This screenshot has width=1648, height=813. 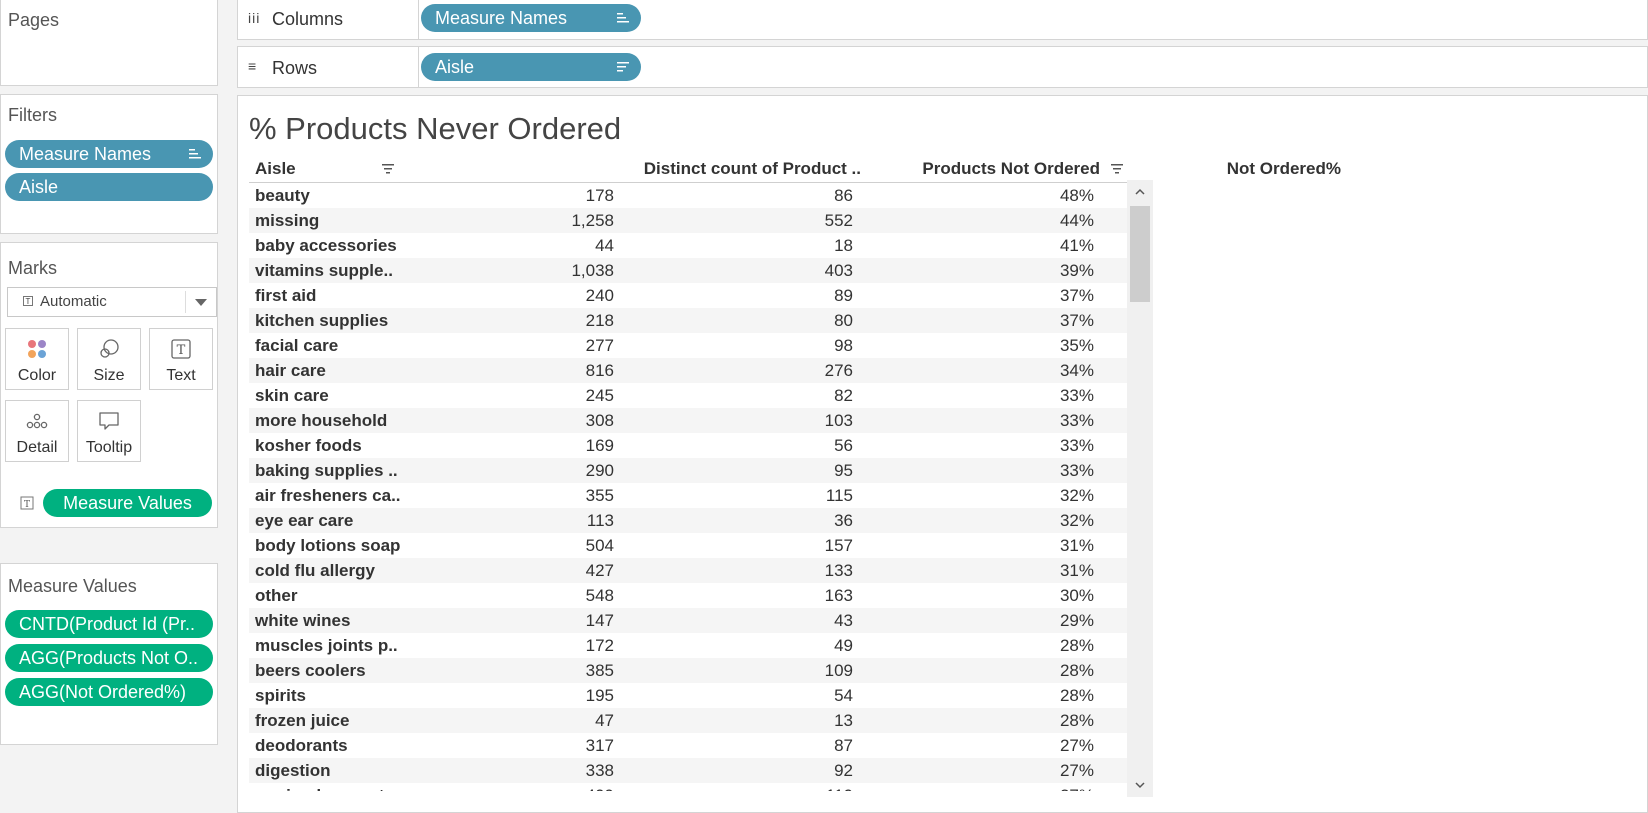 I want to click on header-not-ordered-pct: Not Ordered%, so click(x=1284, y=169).